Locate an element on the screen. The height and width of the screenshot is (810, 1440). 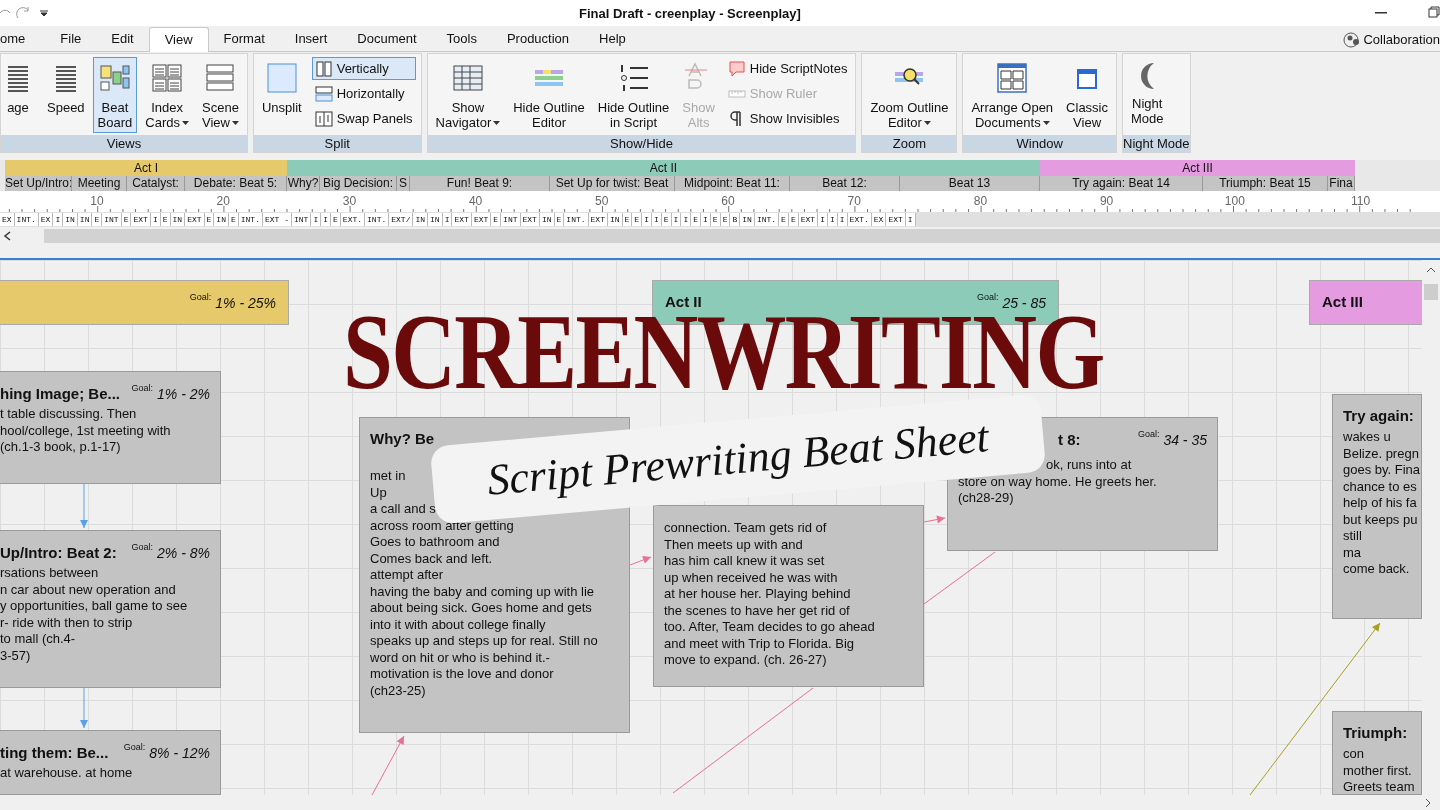
group-label: Split is located at coordinates (337, 143).